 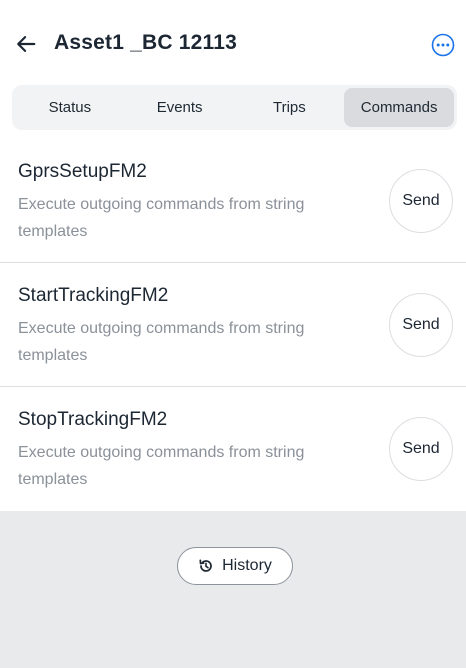 I want to click on arrow-left-icon, so click(x=26, y=44).